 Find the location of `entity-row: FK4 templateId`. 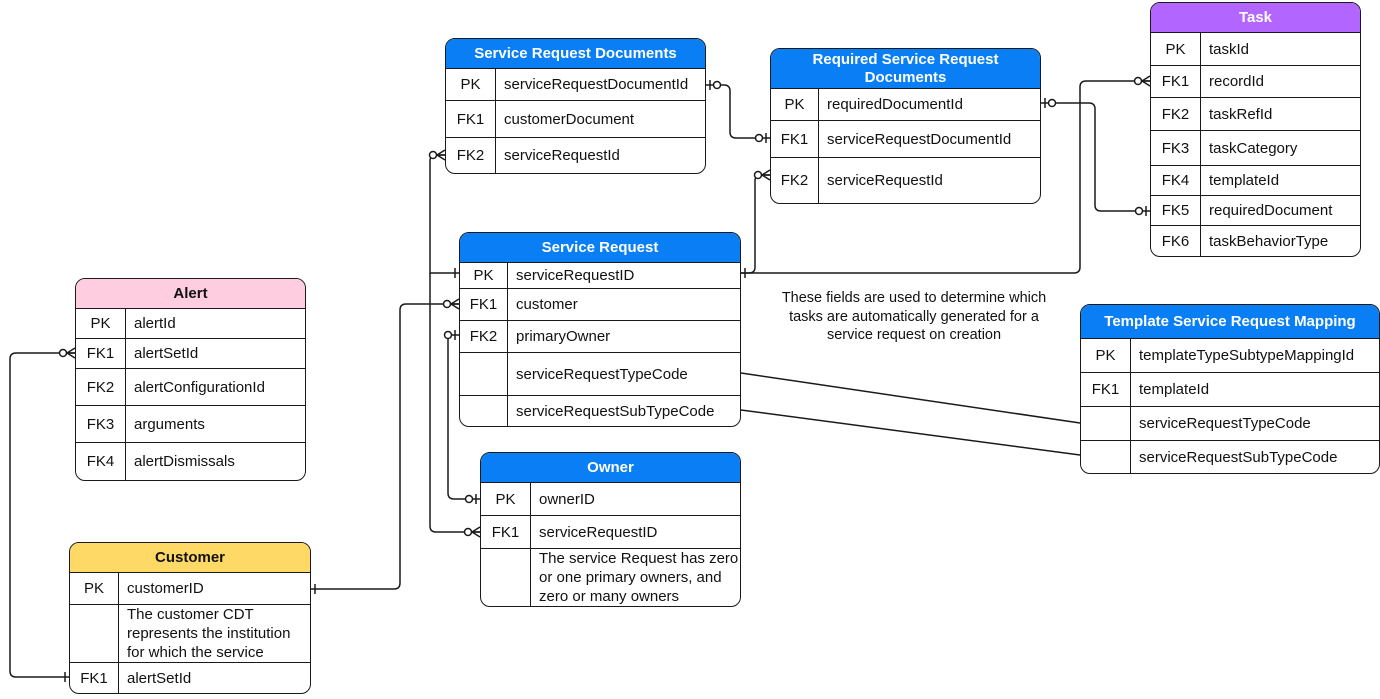

entity-row: FK4 templateId is located at coordinates (1255, 181).